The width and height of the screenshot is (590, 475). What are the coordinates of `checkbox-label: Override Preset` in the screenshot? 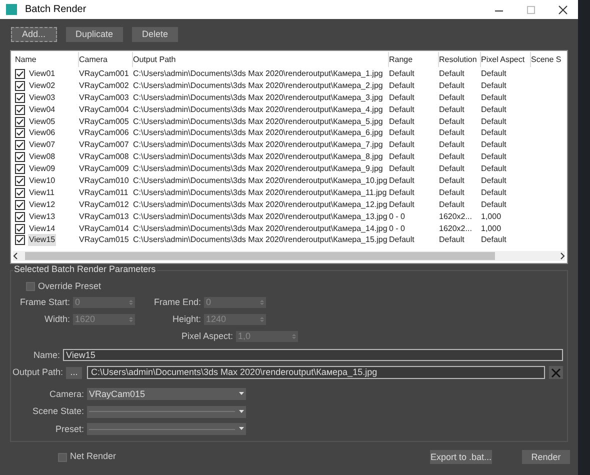 It's located at (70, 286).